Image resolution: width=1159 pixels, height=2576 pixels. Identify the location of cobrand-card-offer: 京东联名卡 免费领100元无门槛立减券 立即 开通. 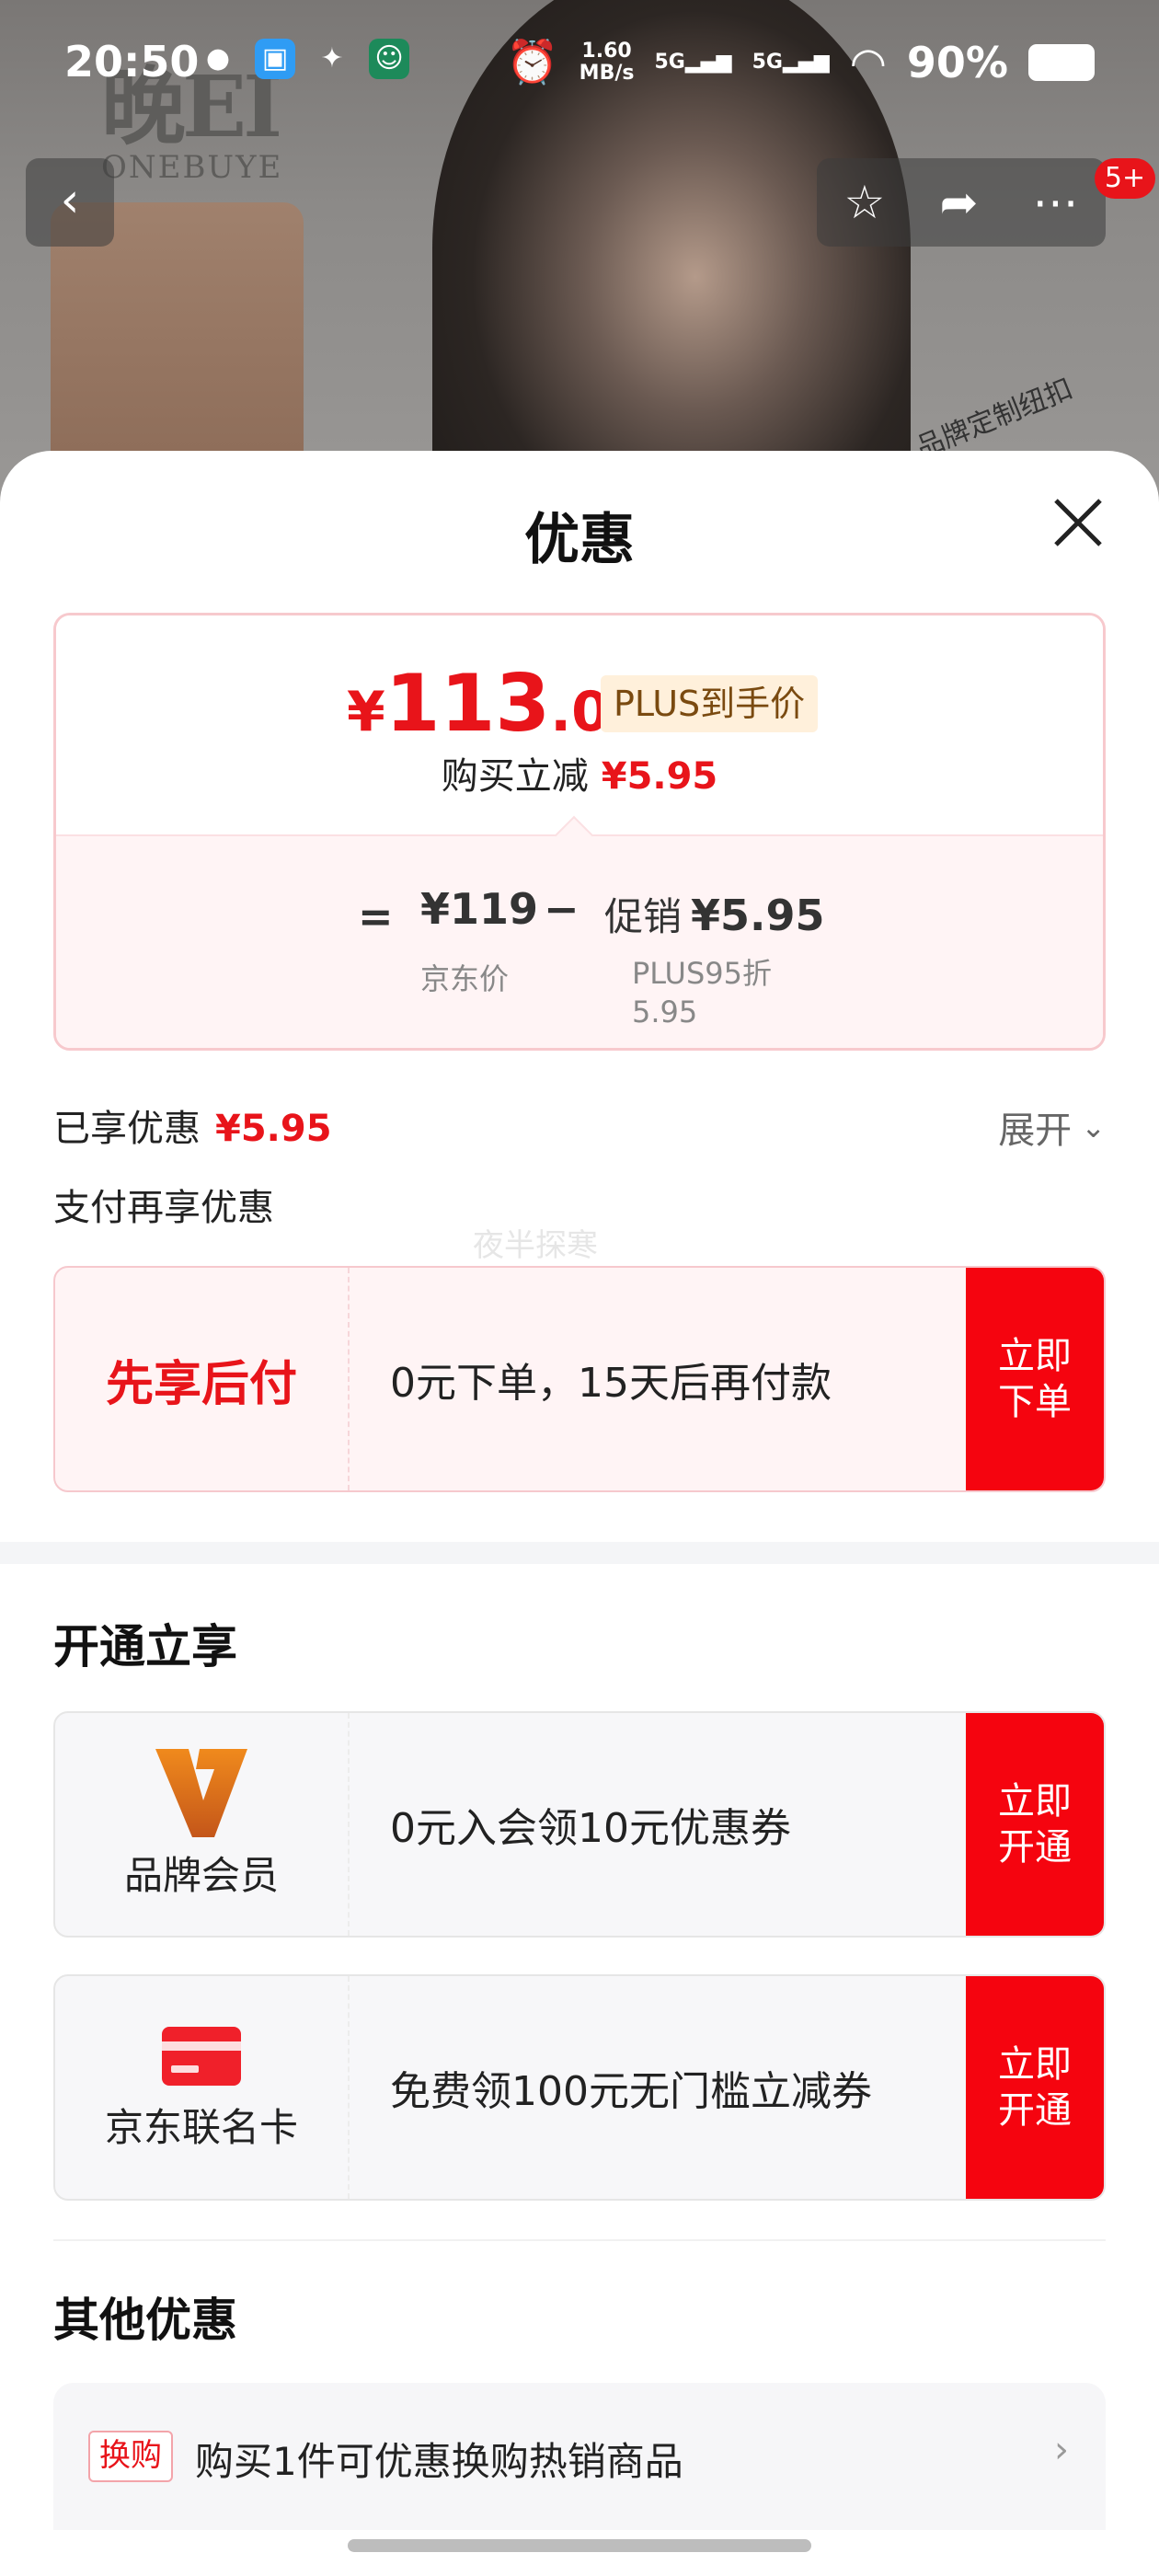
(579, 2087).